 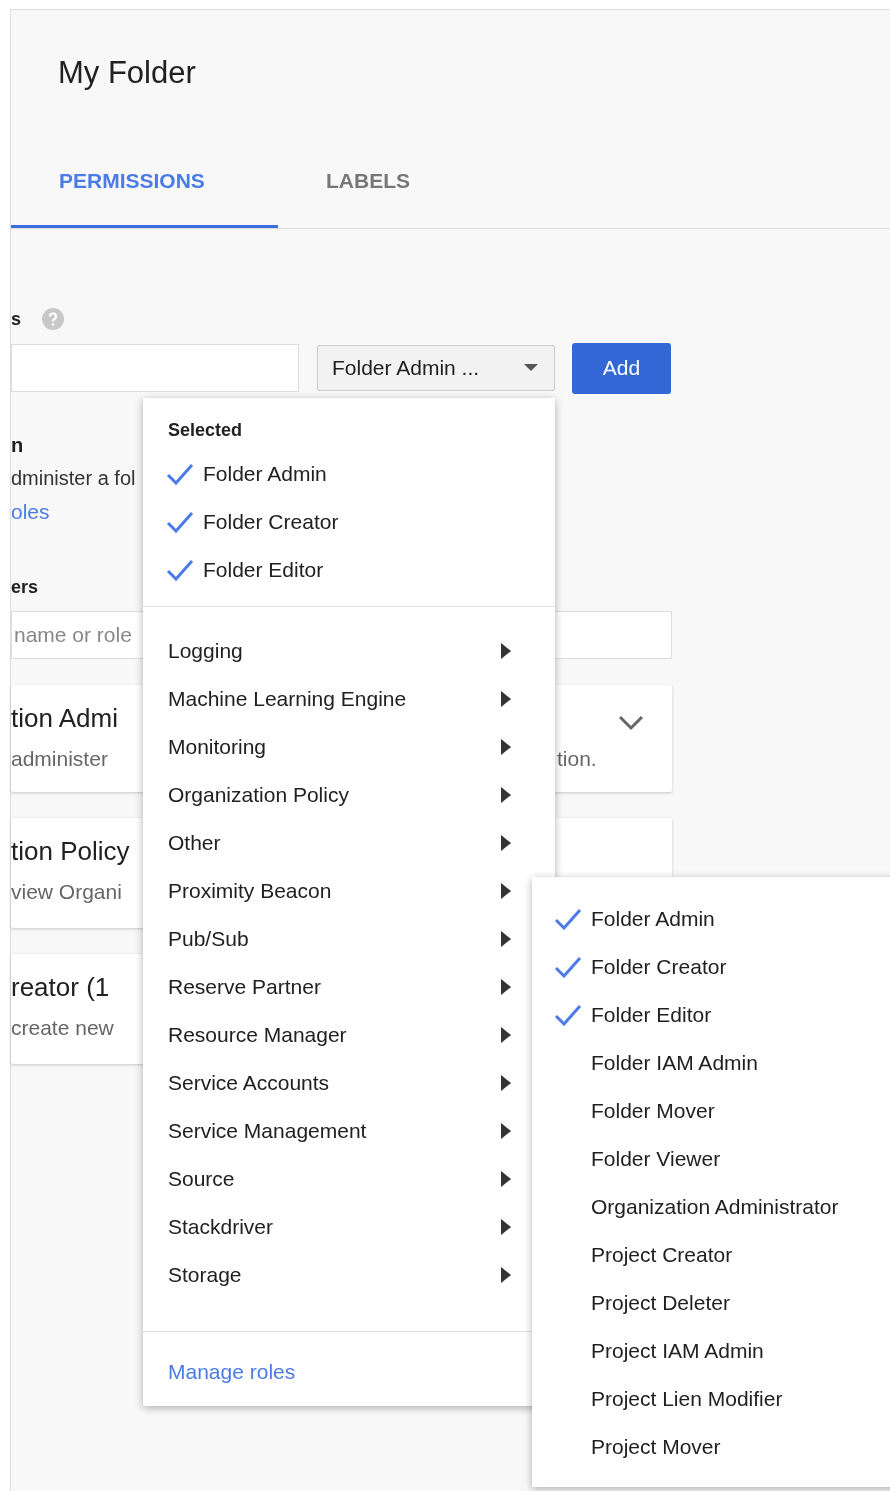 I want to click on menu-item: Proximity Beacon, so click(x=334, y=891).